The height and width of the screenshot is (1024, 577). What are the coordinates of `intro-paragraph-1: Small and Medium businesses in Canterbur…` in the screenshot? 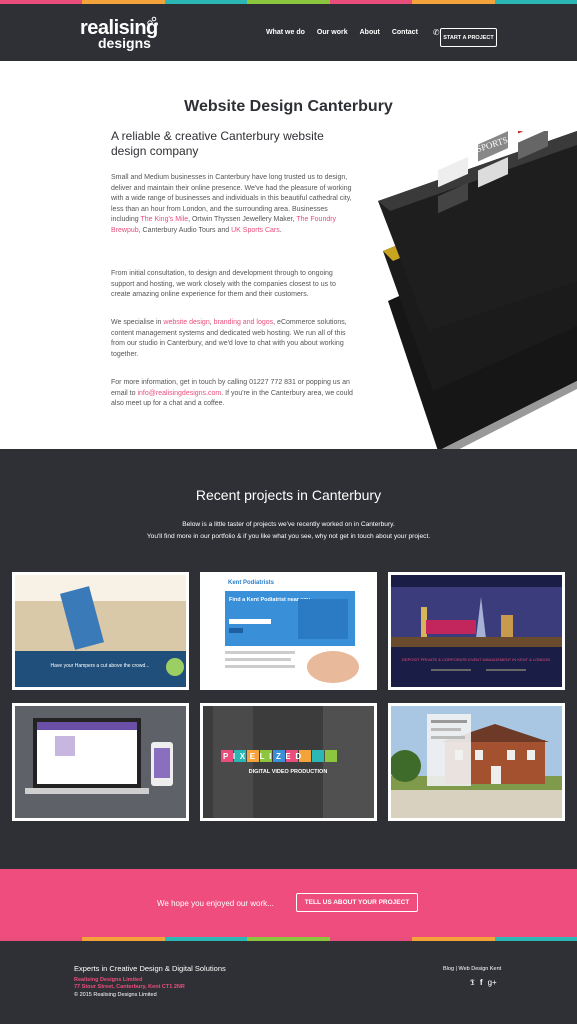 It's located at (231, 204).